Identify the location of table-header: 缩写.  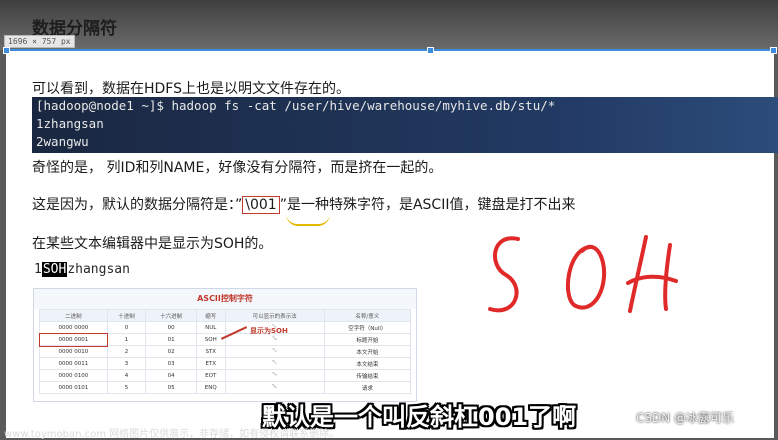
(210, 315).